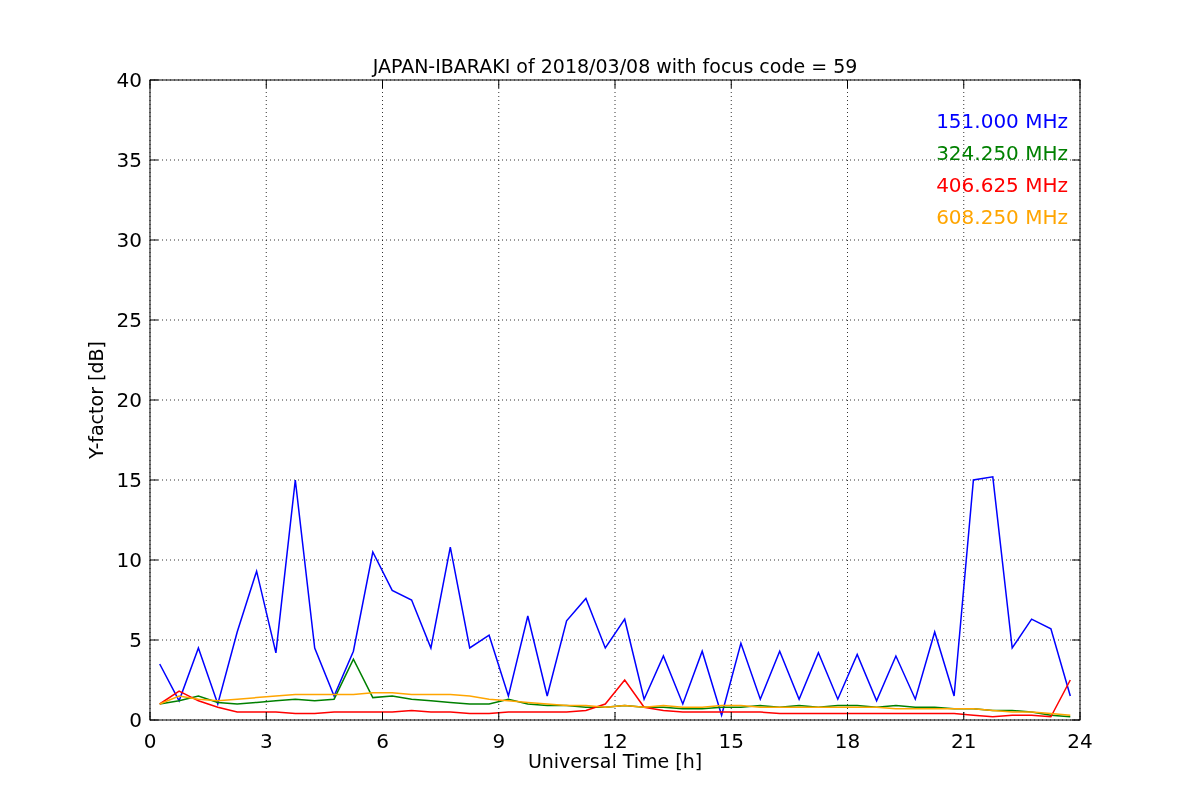 The image size is (1200, 800). What do you see at coordinates (266, 741) in the screenshot?
I see `x-tick-label: 3` at bounding box center [266, 741].